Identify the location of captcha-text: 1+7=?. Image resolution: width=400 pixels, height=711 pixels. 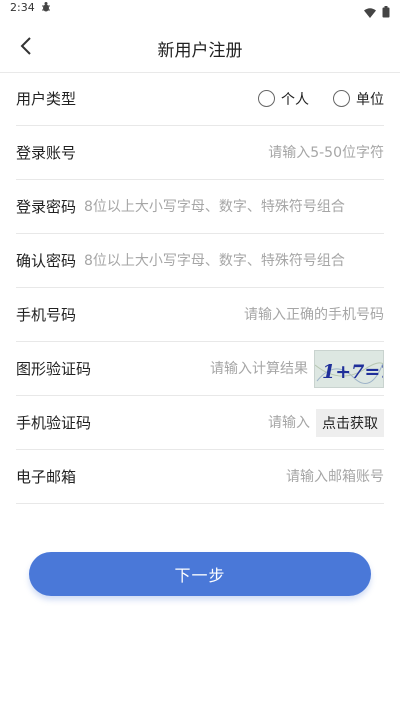
(353, 372).